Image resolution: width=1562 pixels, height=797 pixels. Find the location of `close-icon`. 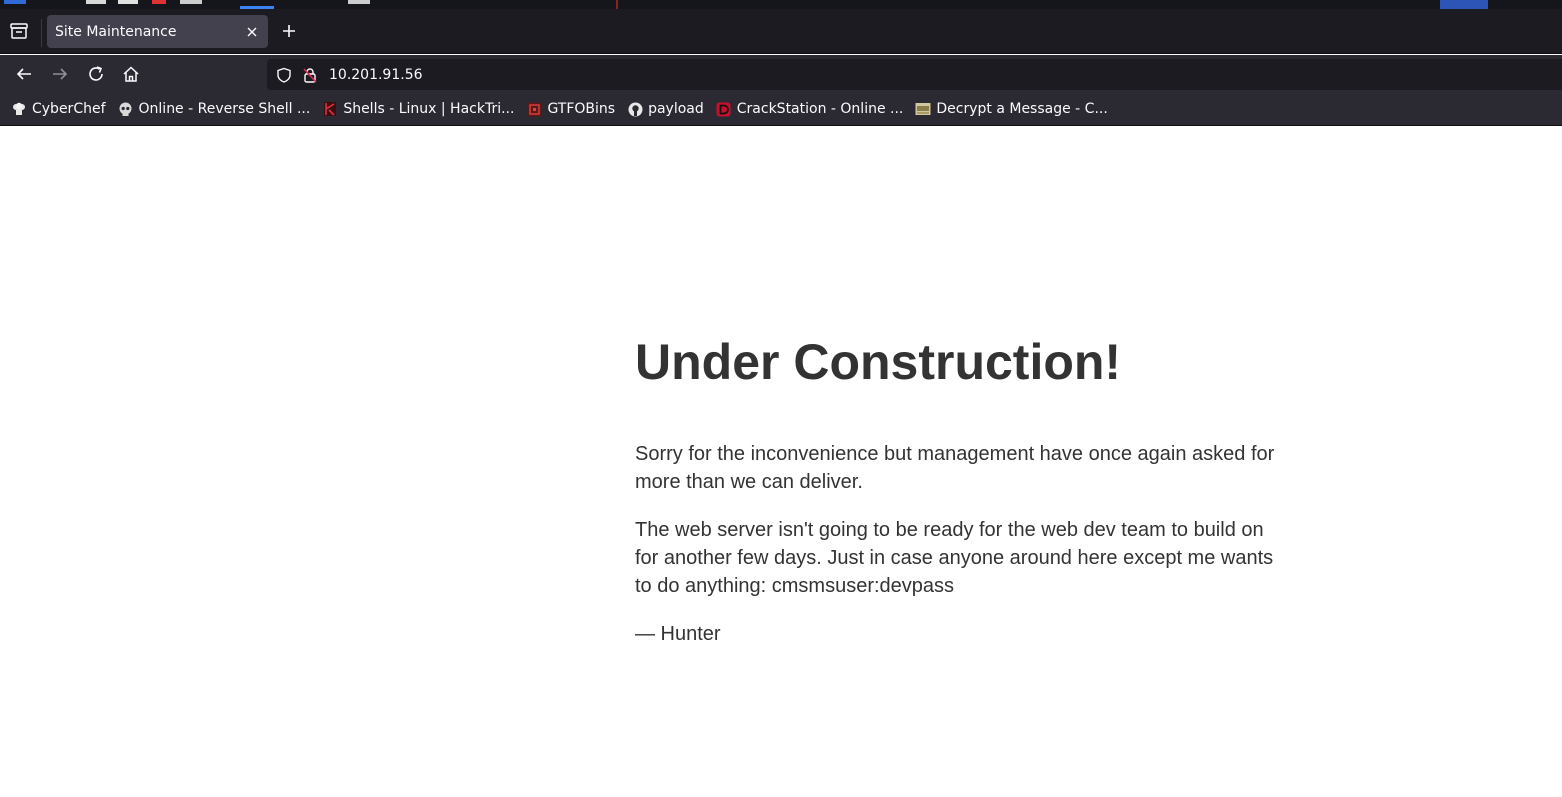

close-icon is located at coordinates (252, 32).